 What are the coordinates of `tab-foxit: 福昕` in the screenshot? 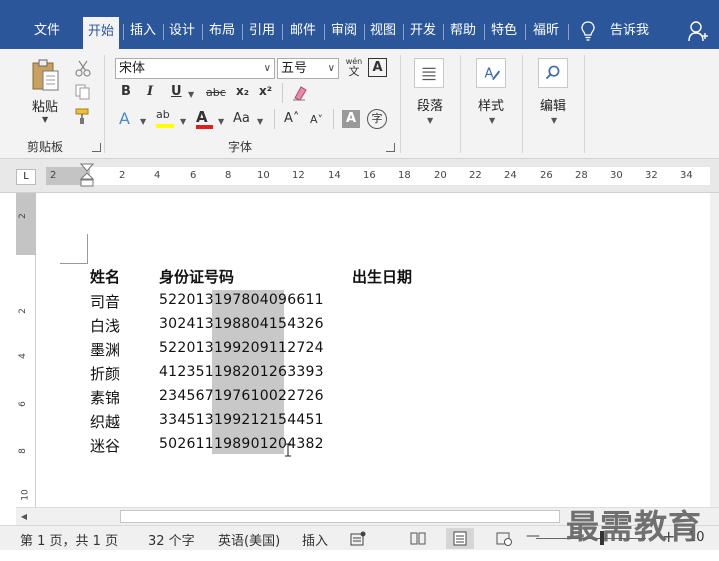 It's located at (546, 31).